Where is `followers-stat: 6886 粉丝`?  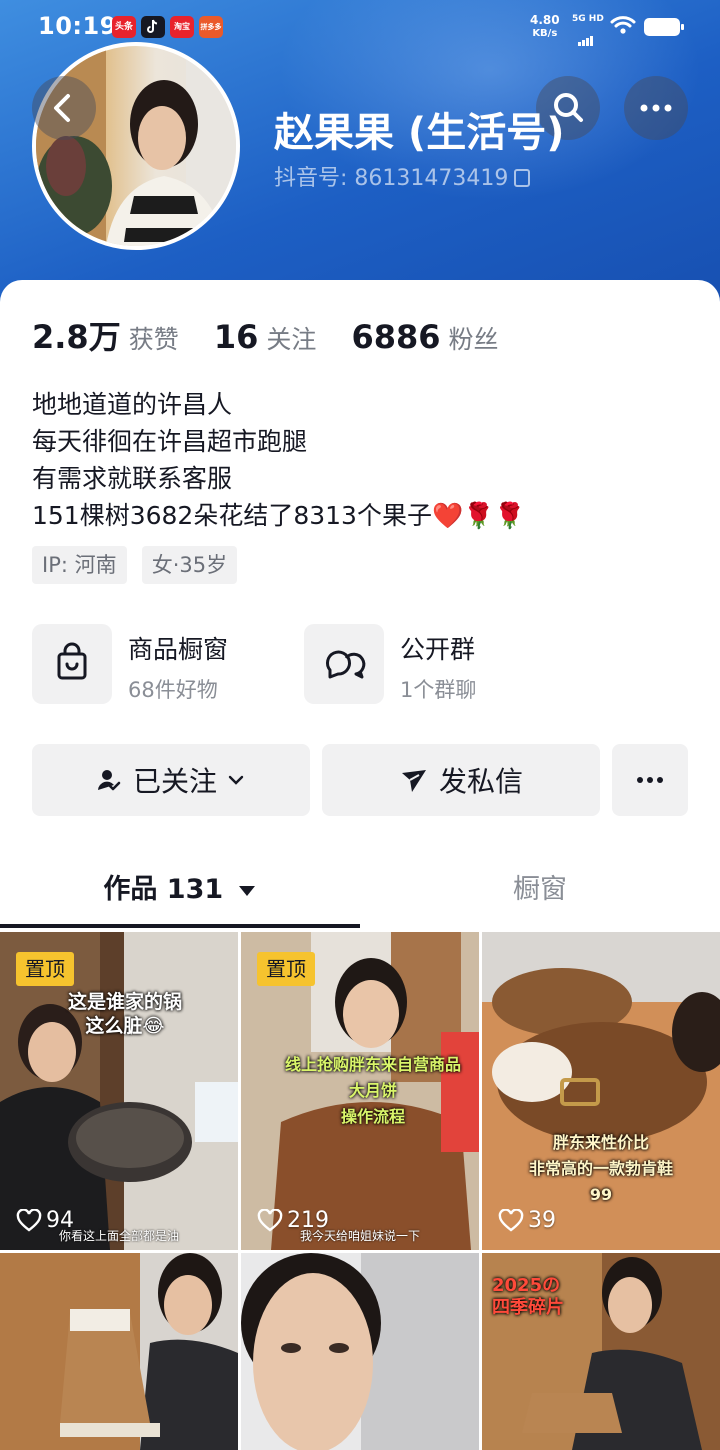
followers-stat: 6886 粉丝 is located at coordinates (424, 337).